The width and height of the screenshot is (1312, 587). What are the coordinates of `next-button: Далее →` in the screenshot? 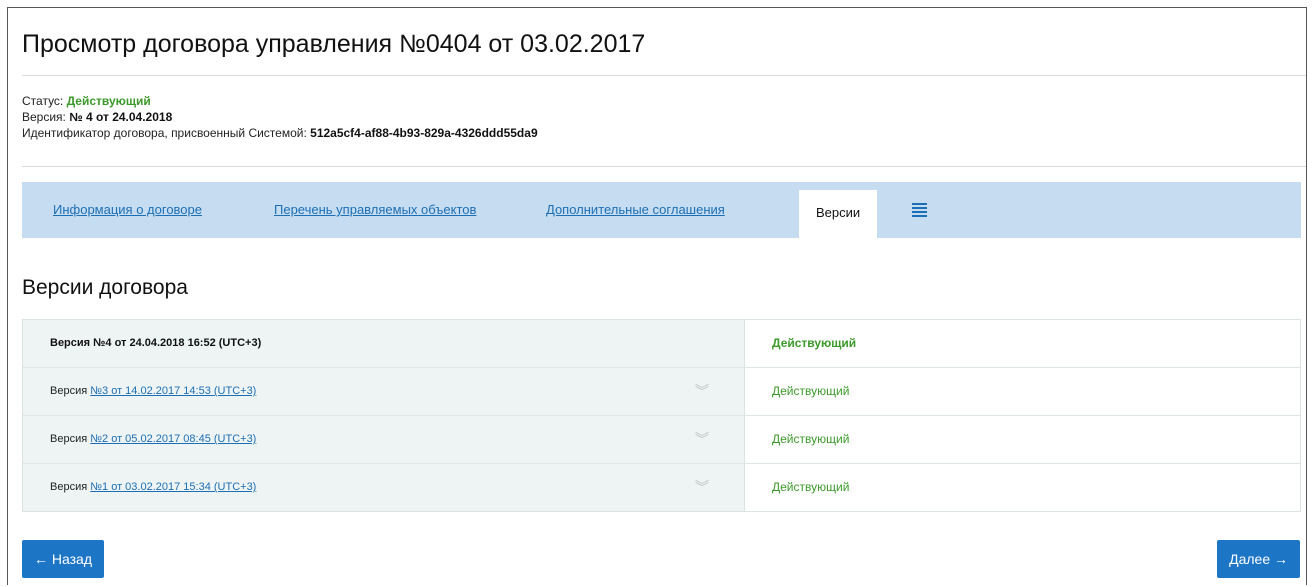 It's located at (1258, 559).